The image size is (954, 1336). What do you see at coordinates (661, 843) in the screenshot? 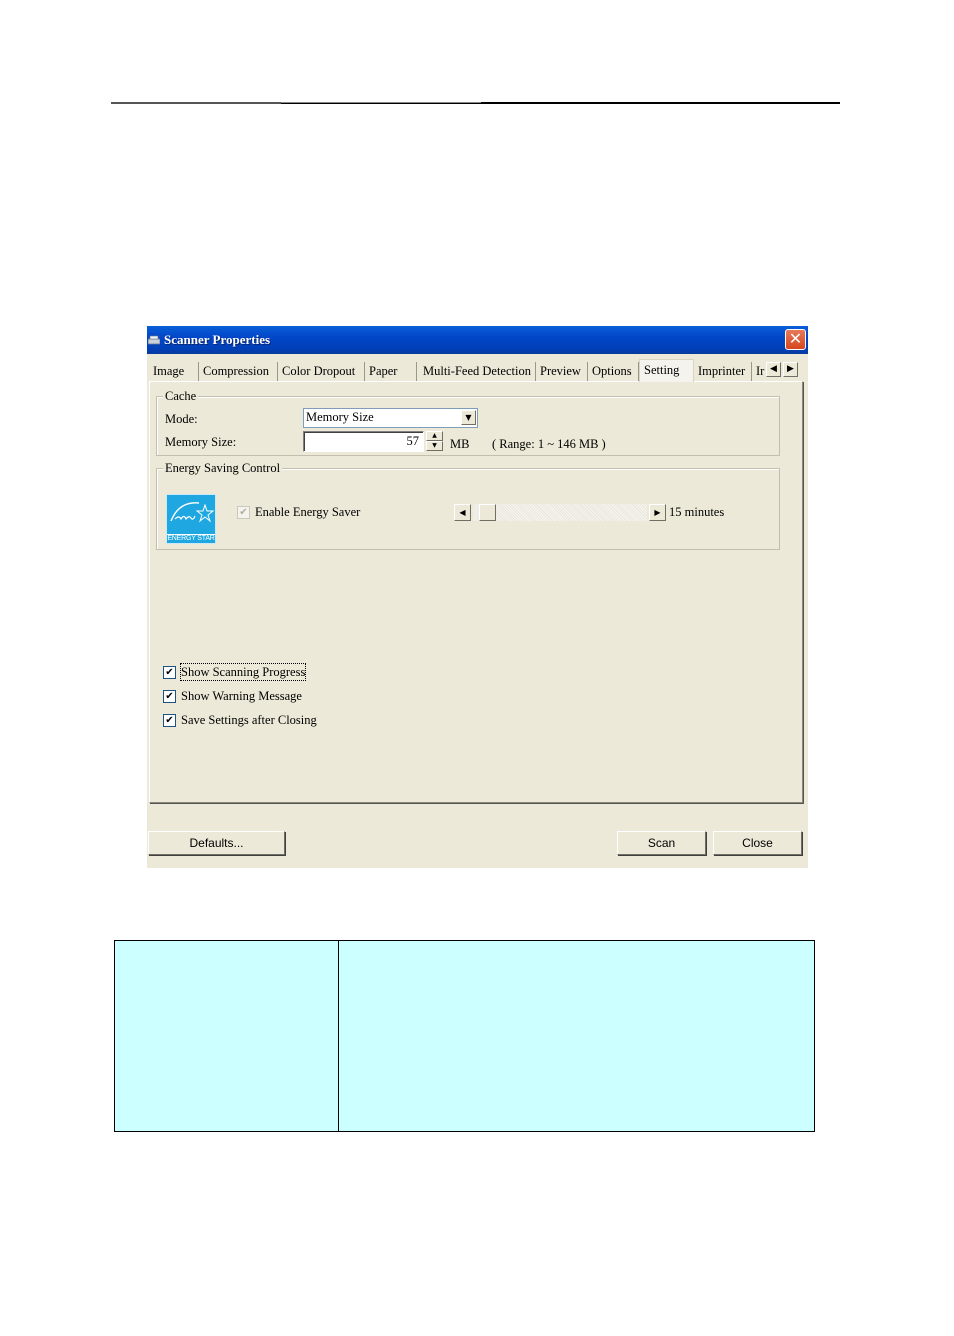
I see `scan-button: Scan` at bounding box center [661, 843].